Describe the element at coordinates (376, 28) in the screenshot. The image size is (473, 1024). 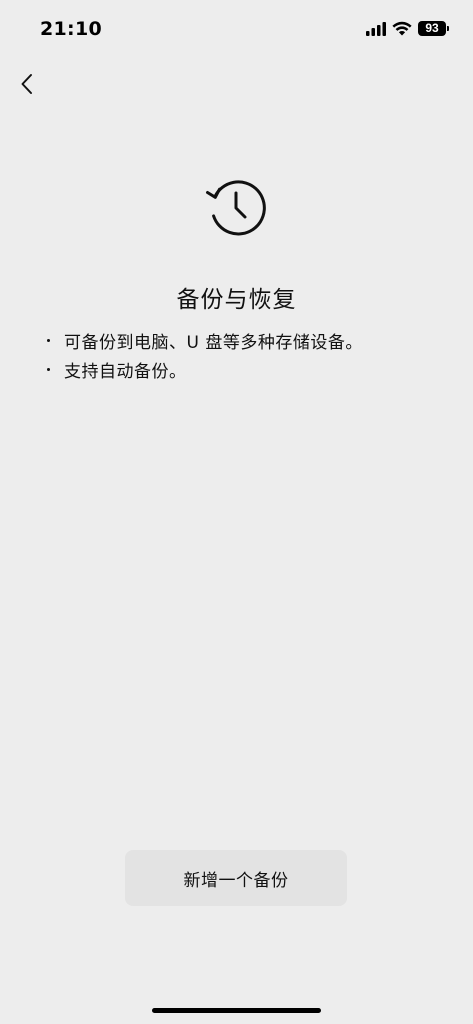
I see `signal-icon` at that location.